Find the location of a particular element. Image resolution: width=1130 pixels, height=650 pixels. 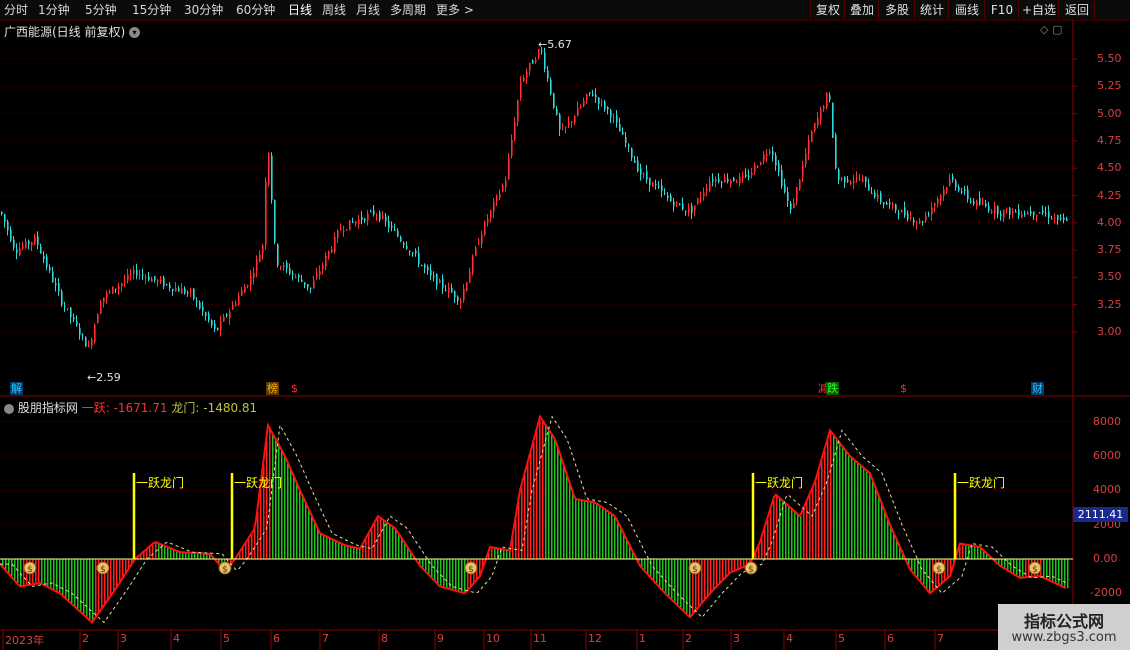

event-marker-cai: 财 is located at coordinates (1037, 388).